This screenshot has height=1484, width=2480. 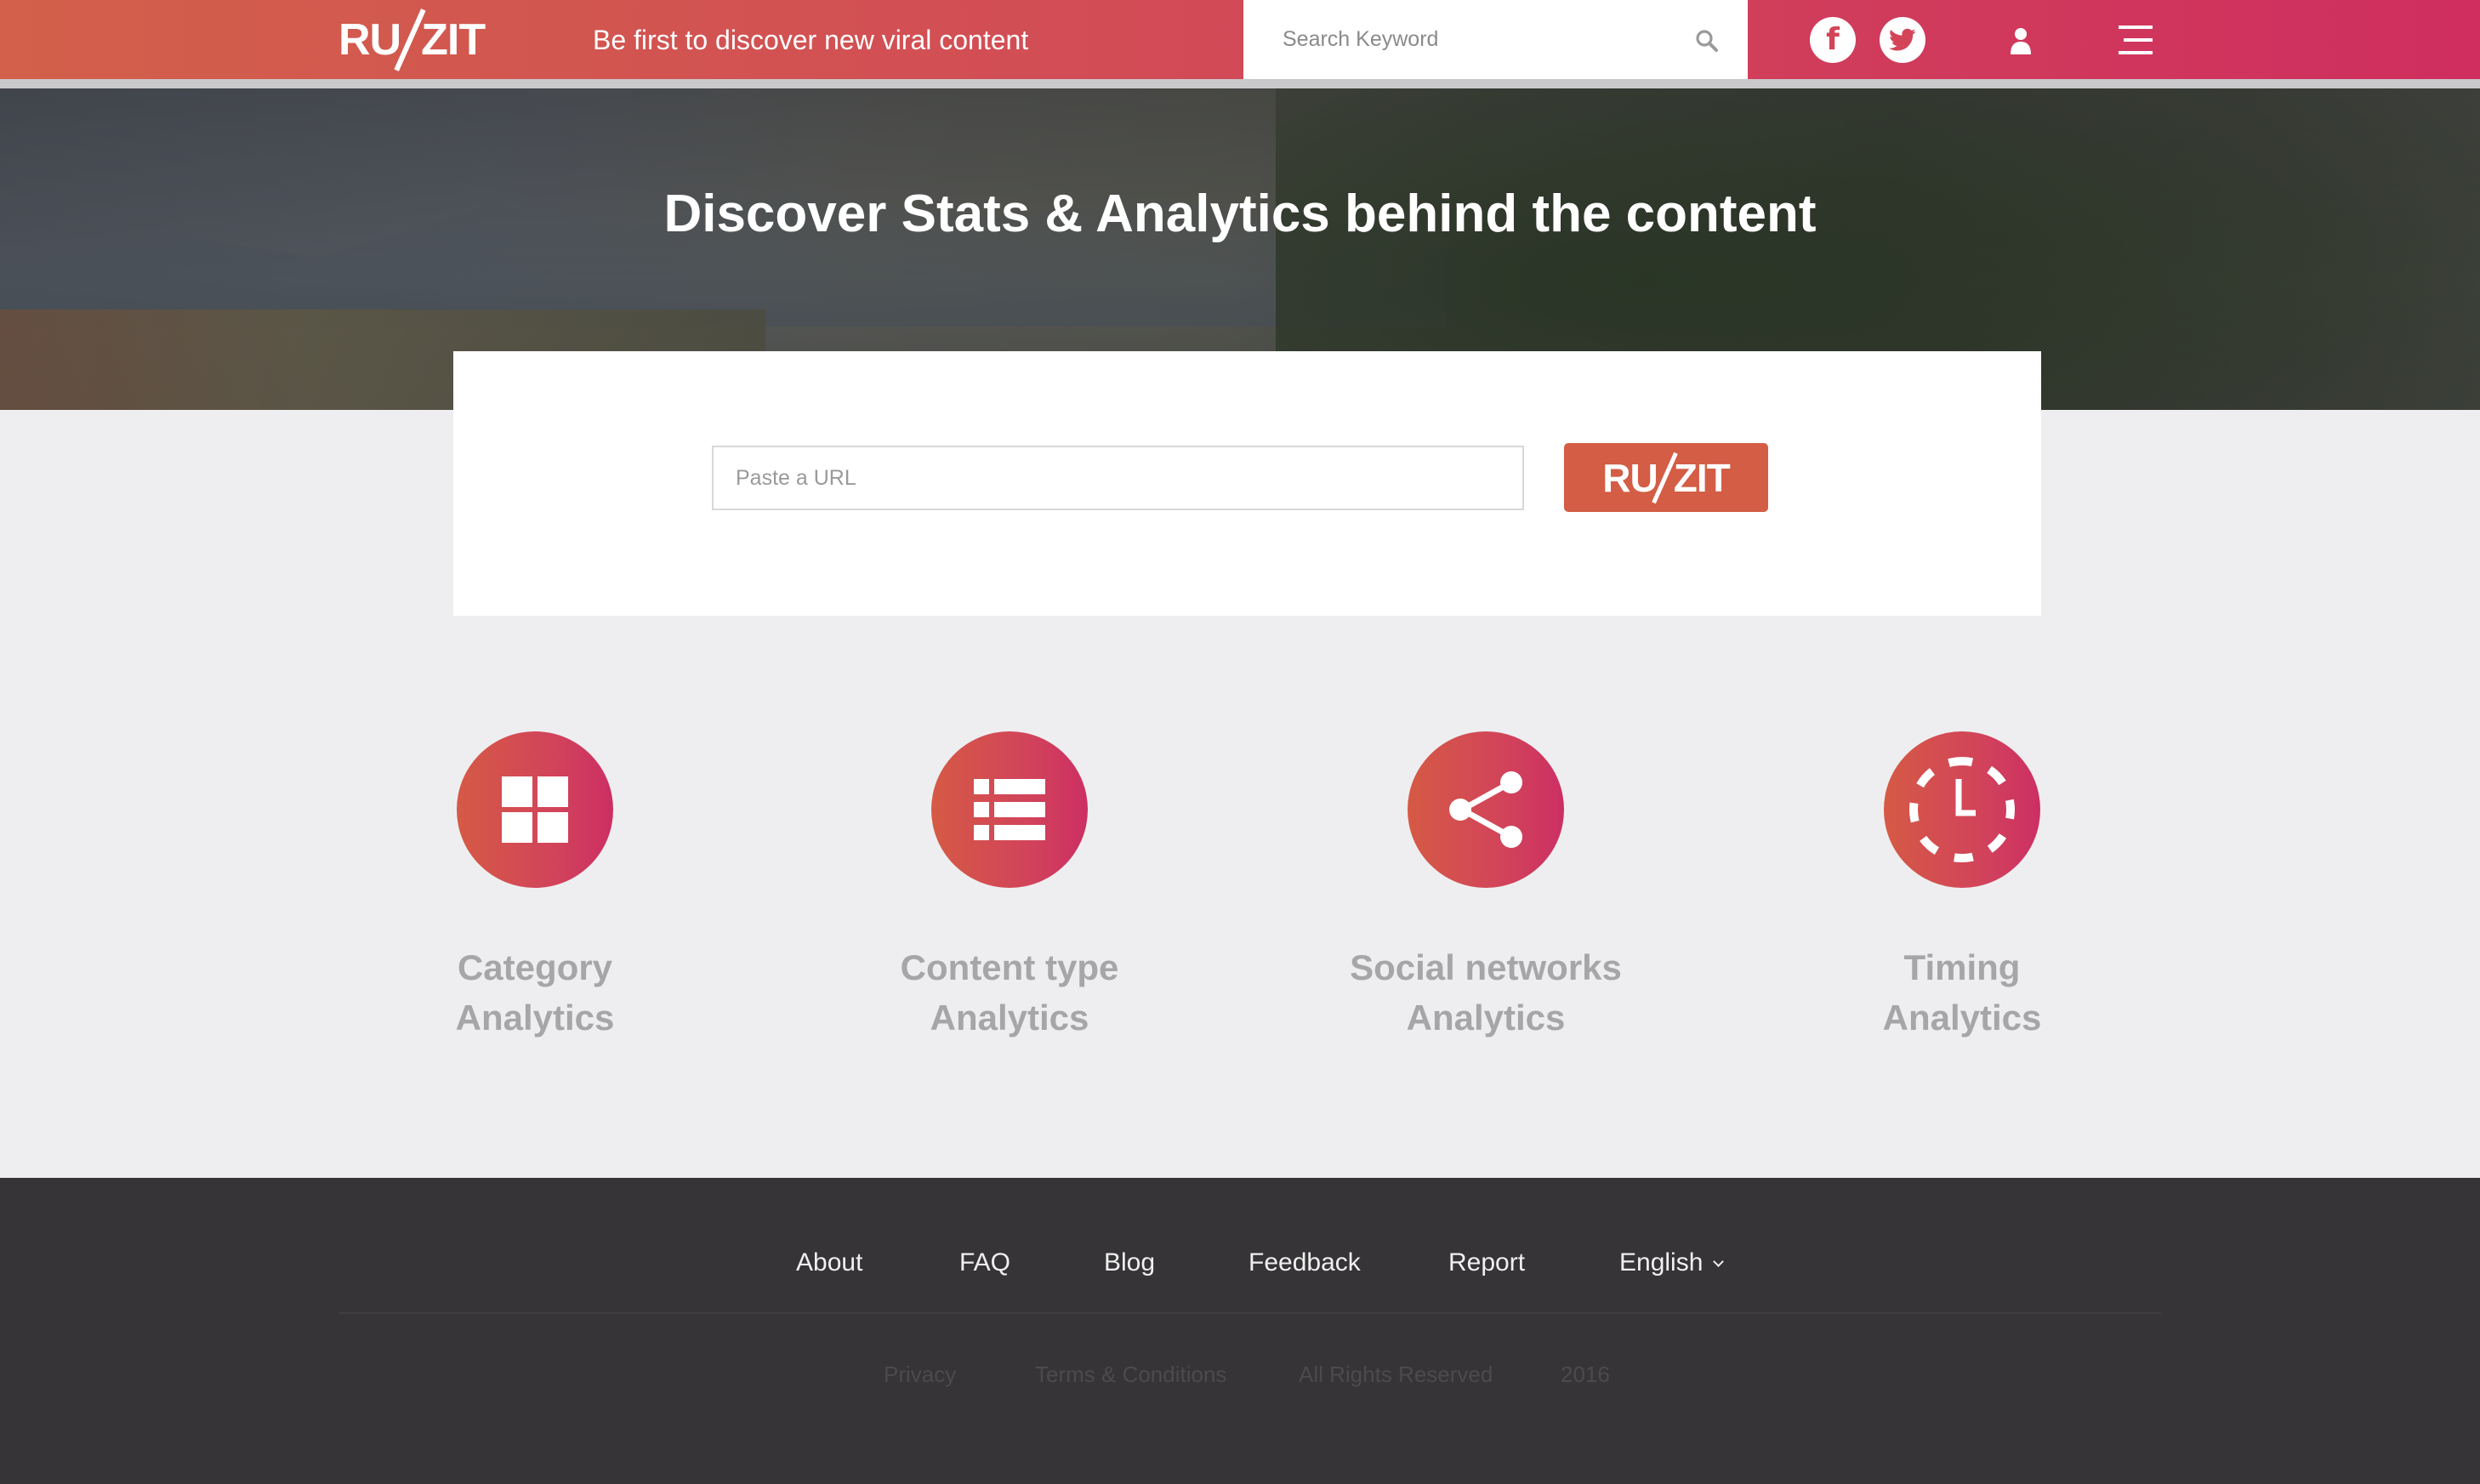 I want to click on feature-label-line1: Social networks, so click(x=1486, y=967).